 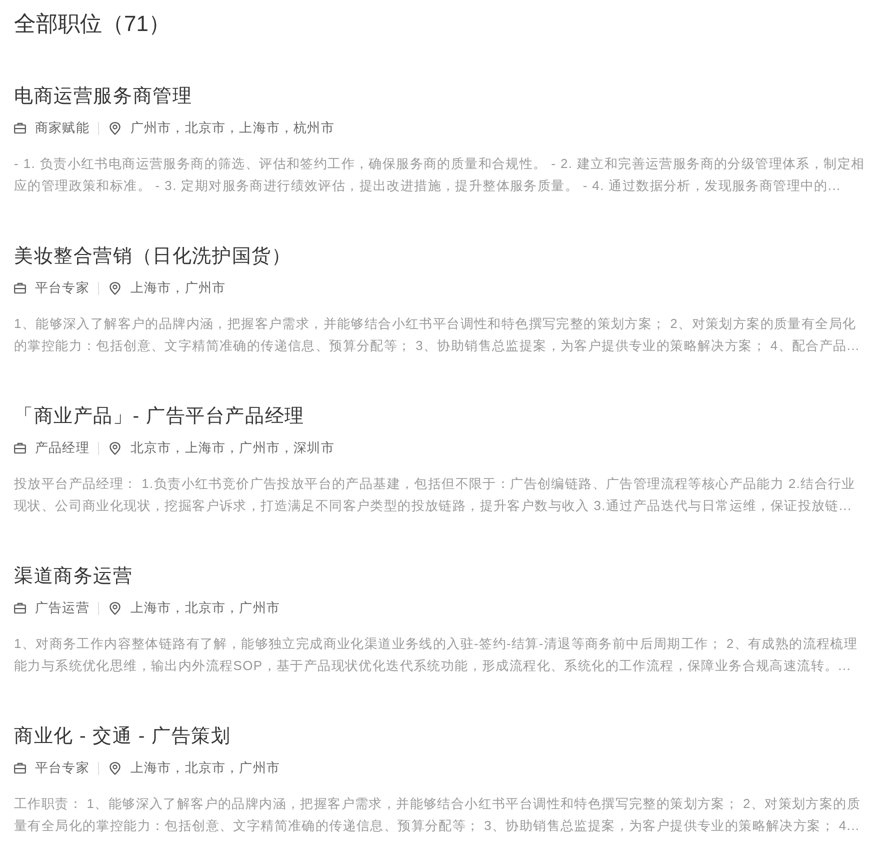 What do you see at coordinates (232, 128) in the screenshot?
I see `job-locations: 广州市，北京市，上海市，杭州市` at bounding box center [232, 128].